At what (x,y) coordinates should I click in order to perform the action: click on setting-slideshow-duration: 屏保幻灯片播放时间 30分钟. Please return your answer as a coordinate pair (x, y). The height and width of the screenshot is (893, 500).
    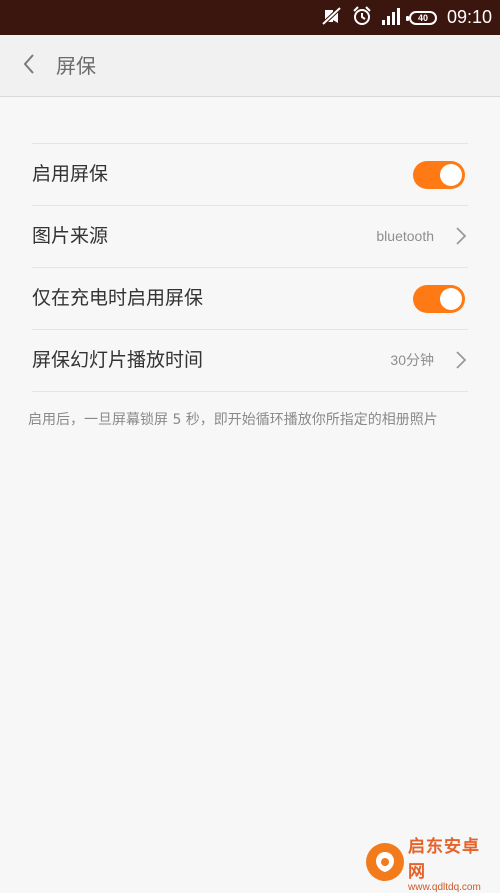
    Looking at the image, I should click on (250, 361).